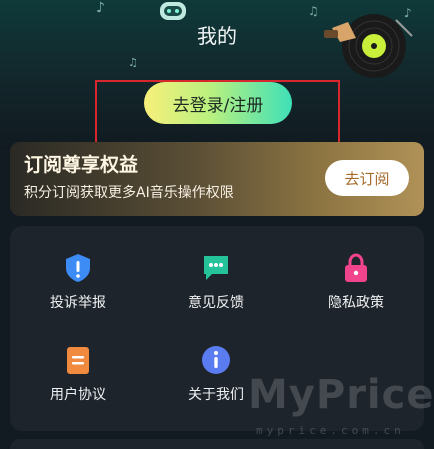 This screenshot has height=449, width=434. Describe the element at coordinates (356, 292) in the screenshot. I see `menu-item-privacy: 隐私政策` at that location.